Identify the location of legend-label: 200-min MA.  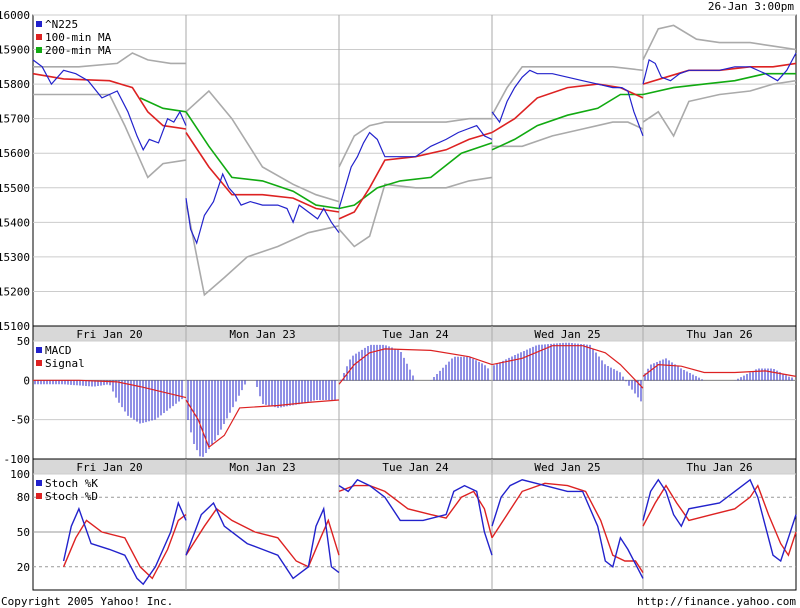
(78, 50).